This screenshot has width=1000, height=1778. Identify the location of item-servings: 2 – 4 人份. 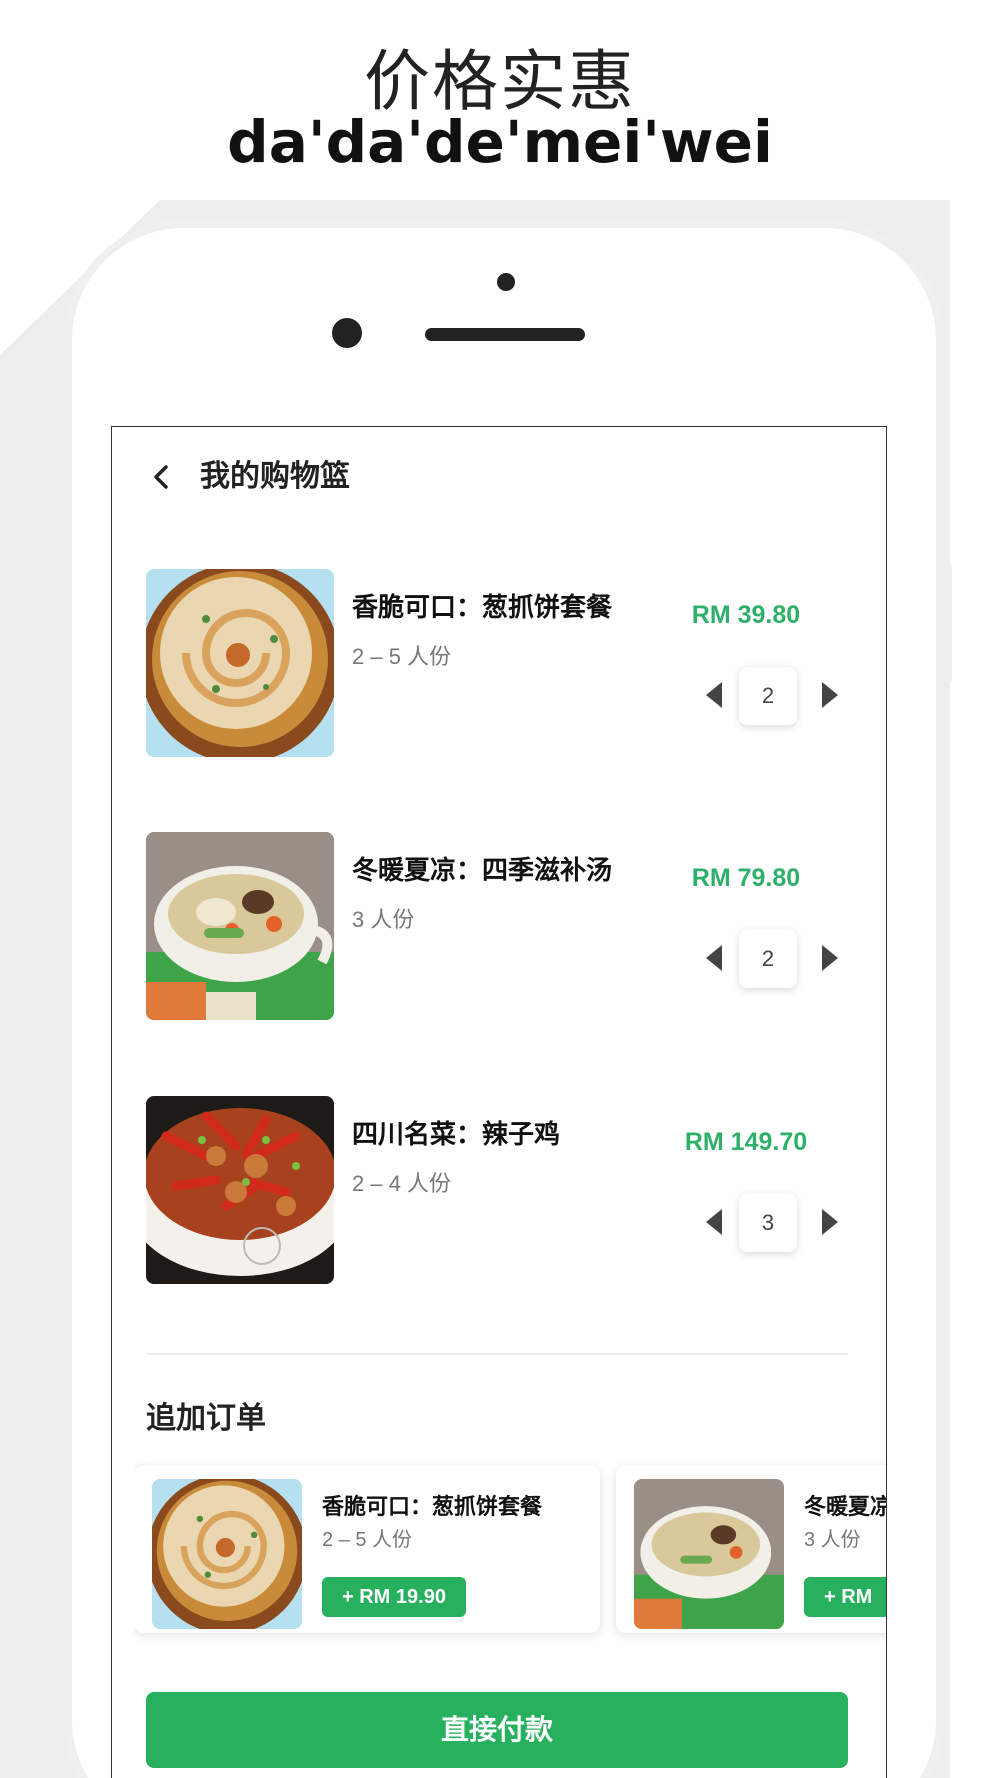
(402, 1183).